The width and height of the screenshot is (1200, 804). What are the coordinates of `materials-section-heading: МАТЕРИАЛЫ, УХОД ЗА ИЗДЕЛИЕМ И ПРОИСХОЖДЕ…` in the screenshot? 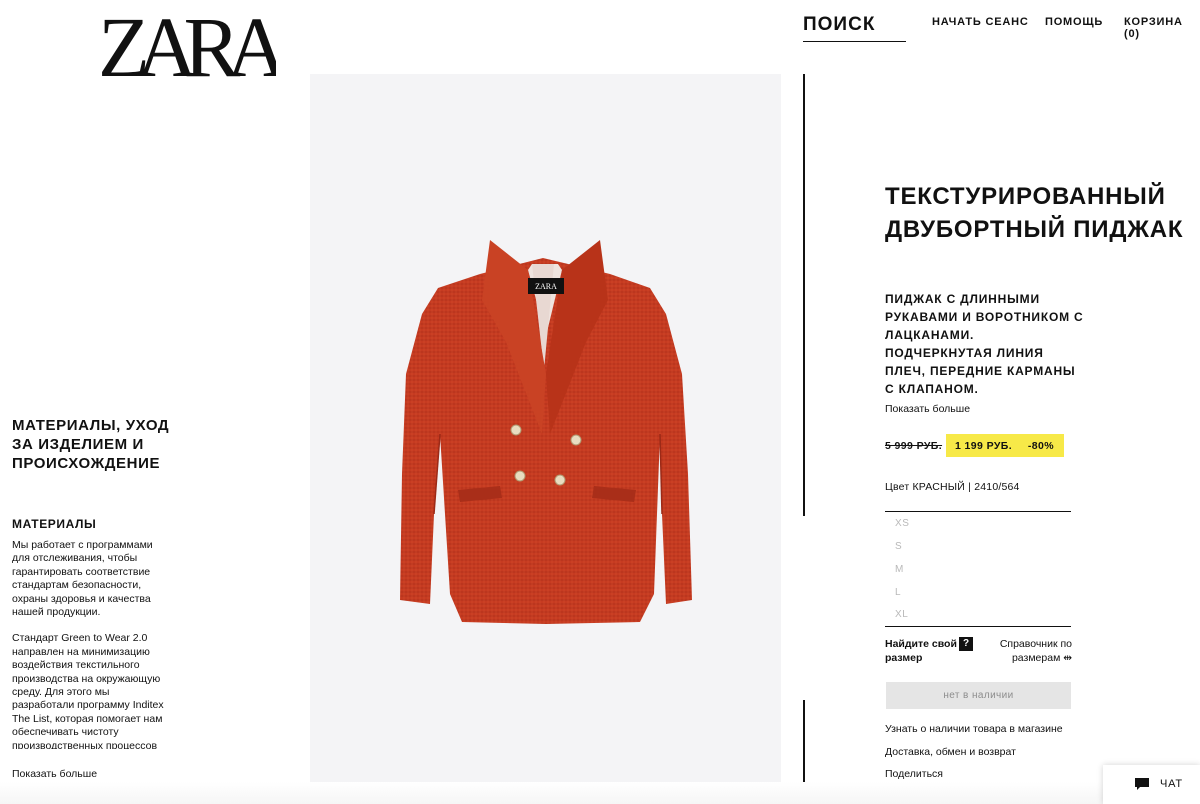 It's located at (91, 444).